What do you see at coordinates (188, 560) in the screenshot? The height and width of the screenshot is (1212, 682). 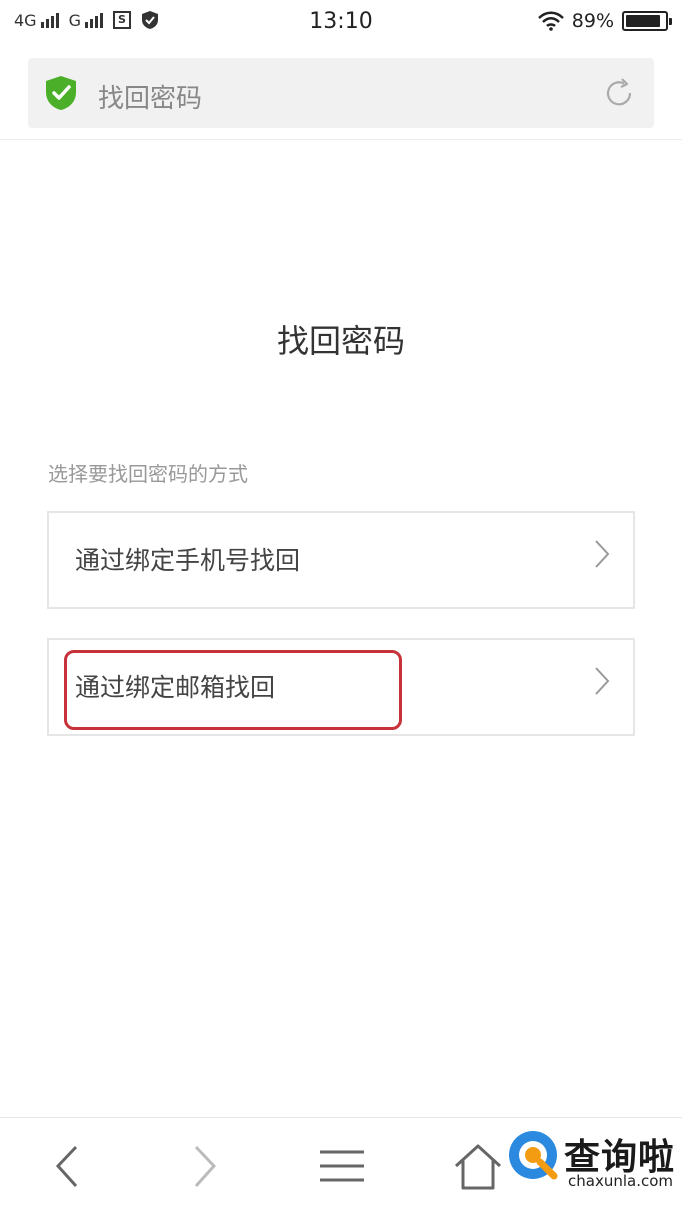 I see `option-label: 通过绑定手机号找回` at bounding box center [188, 560].